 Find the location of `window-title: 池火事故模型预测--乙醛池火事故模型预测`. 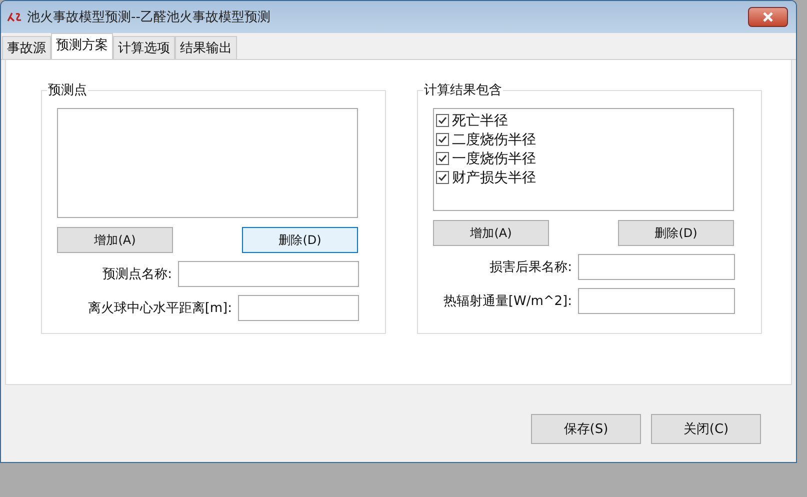

window-title: 池火事故模型预测--乙醛池火事故模型预测 is located at coordinates (149, 17).